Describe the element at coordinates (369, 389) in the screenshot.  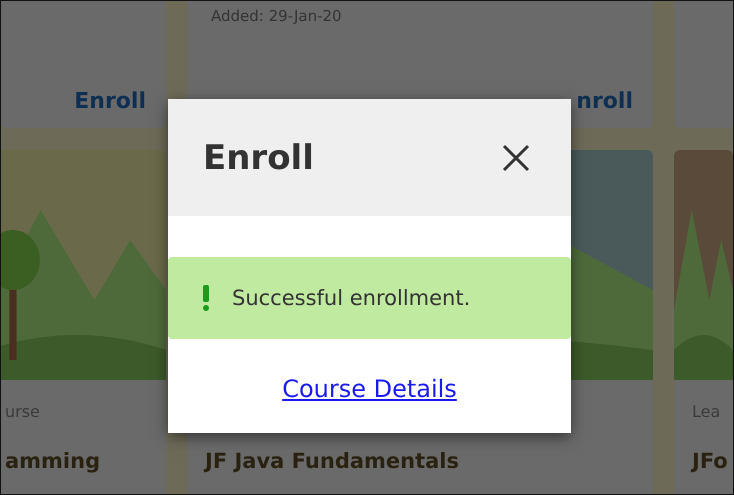
I see `course-details-link: Course Details` at that location.